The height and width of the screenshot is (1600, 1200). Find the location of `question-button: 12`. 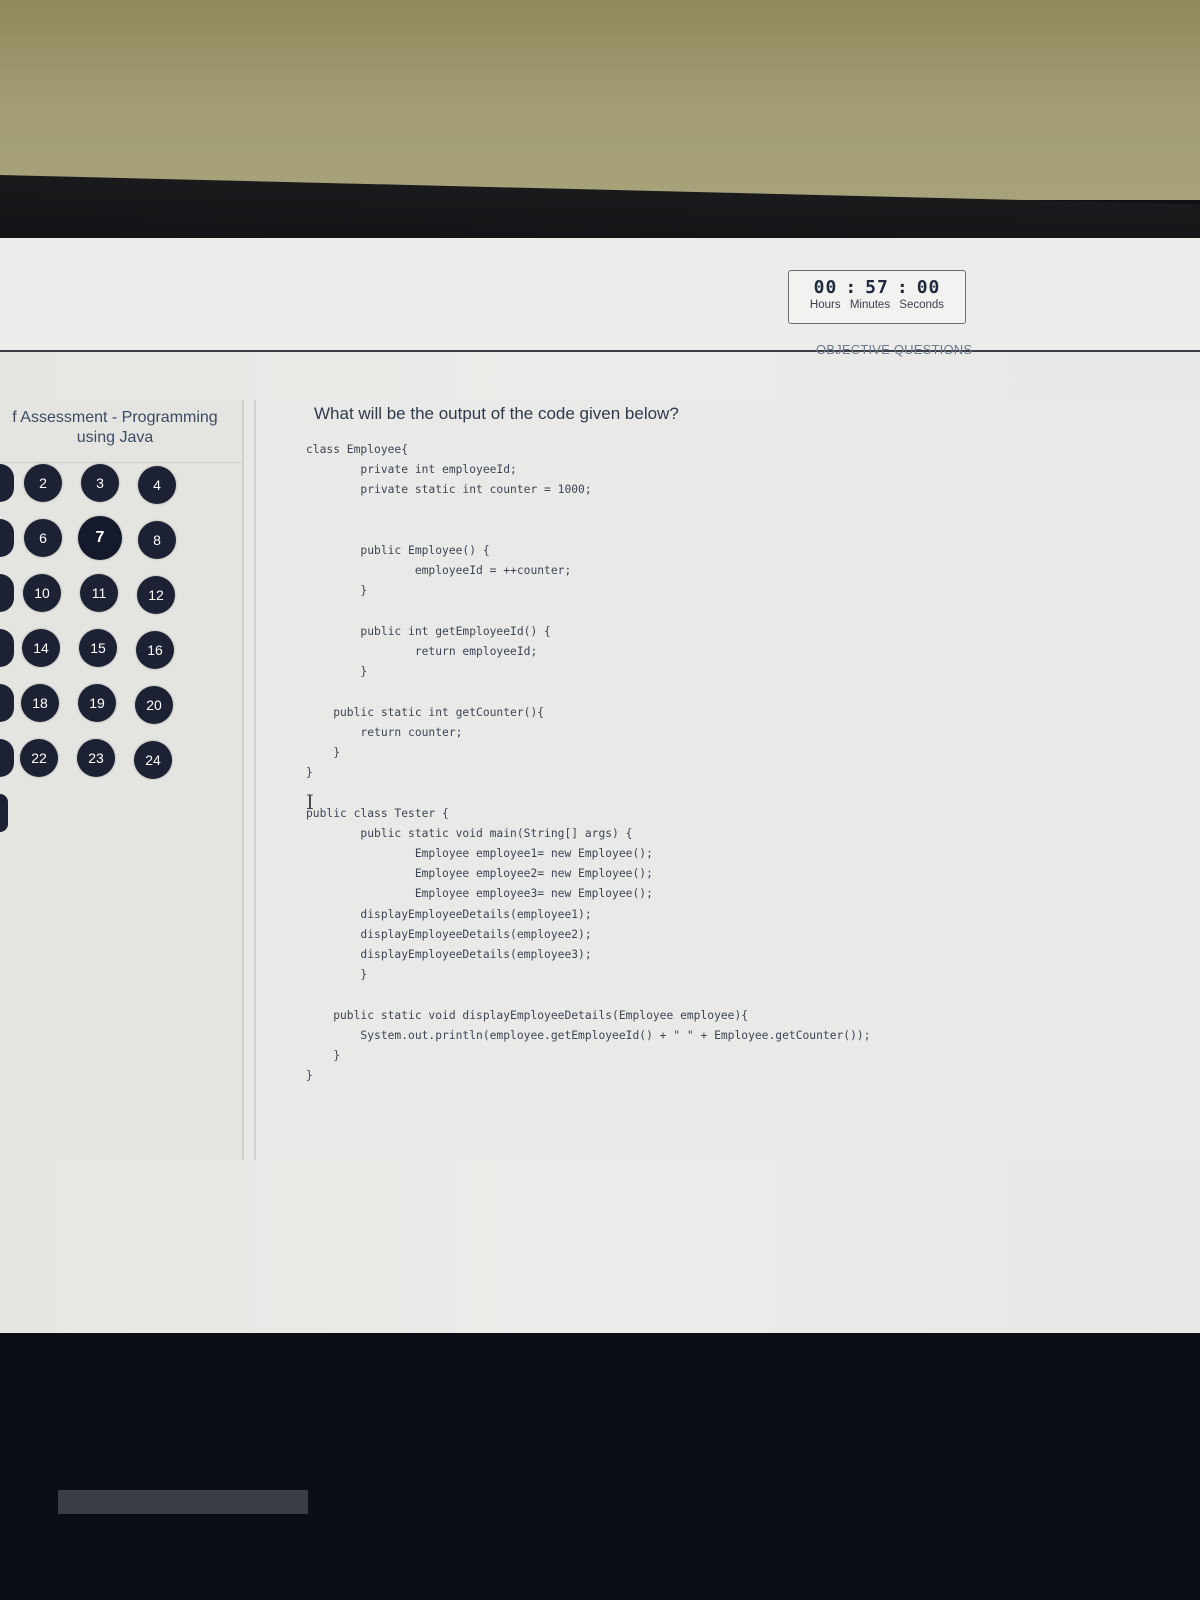

question-button: 12 is located at coordinates (156, 595).